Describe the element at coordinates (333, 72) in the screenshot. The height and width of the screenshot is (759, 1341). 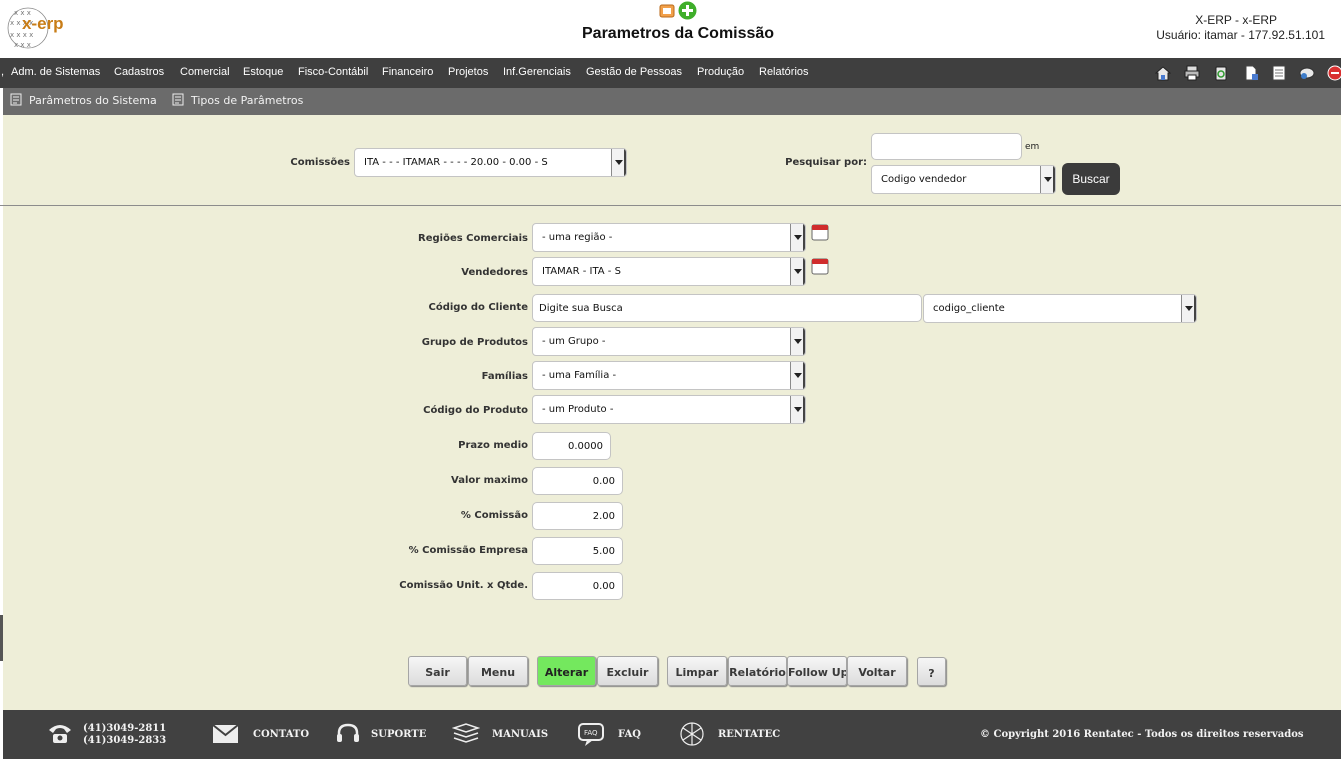
I see `menu-item-fisco-contabil: Fisco-Contábil` at that location.